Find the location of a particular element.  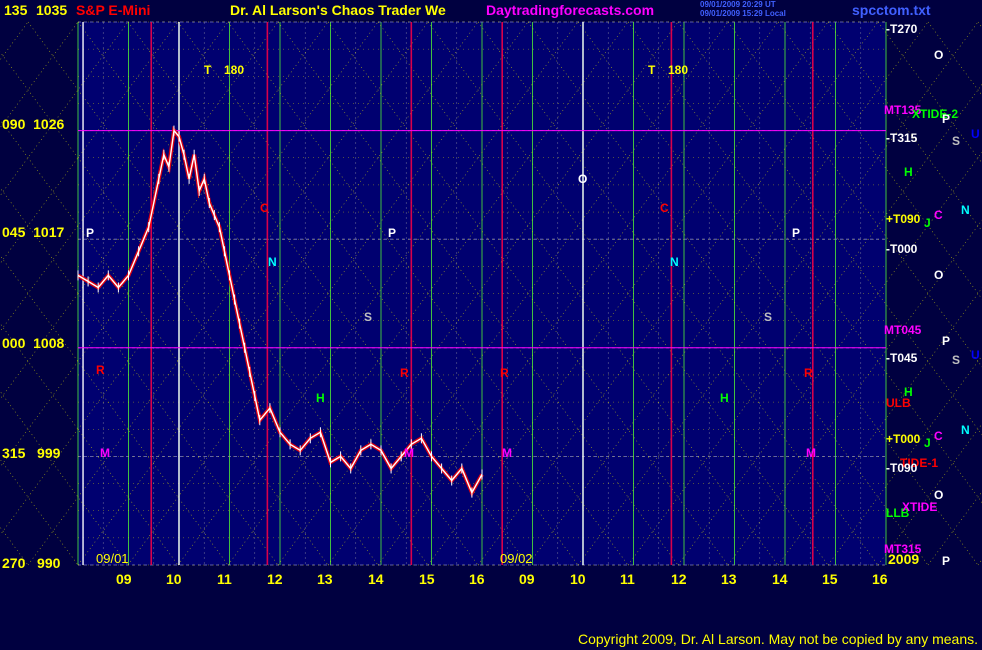

site-label: Daytradingforecasts.com is located at coordinates (570, 10).